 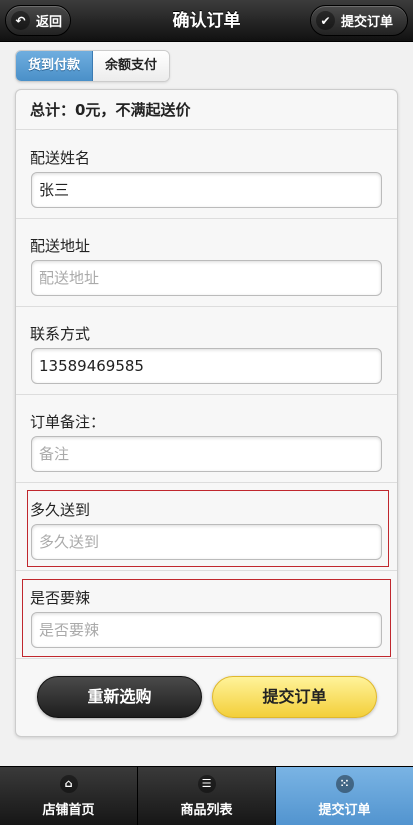 I want to click on field-name: 配送姓名 张三, so click(x=206, y=175).